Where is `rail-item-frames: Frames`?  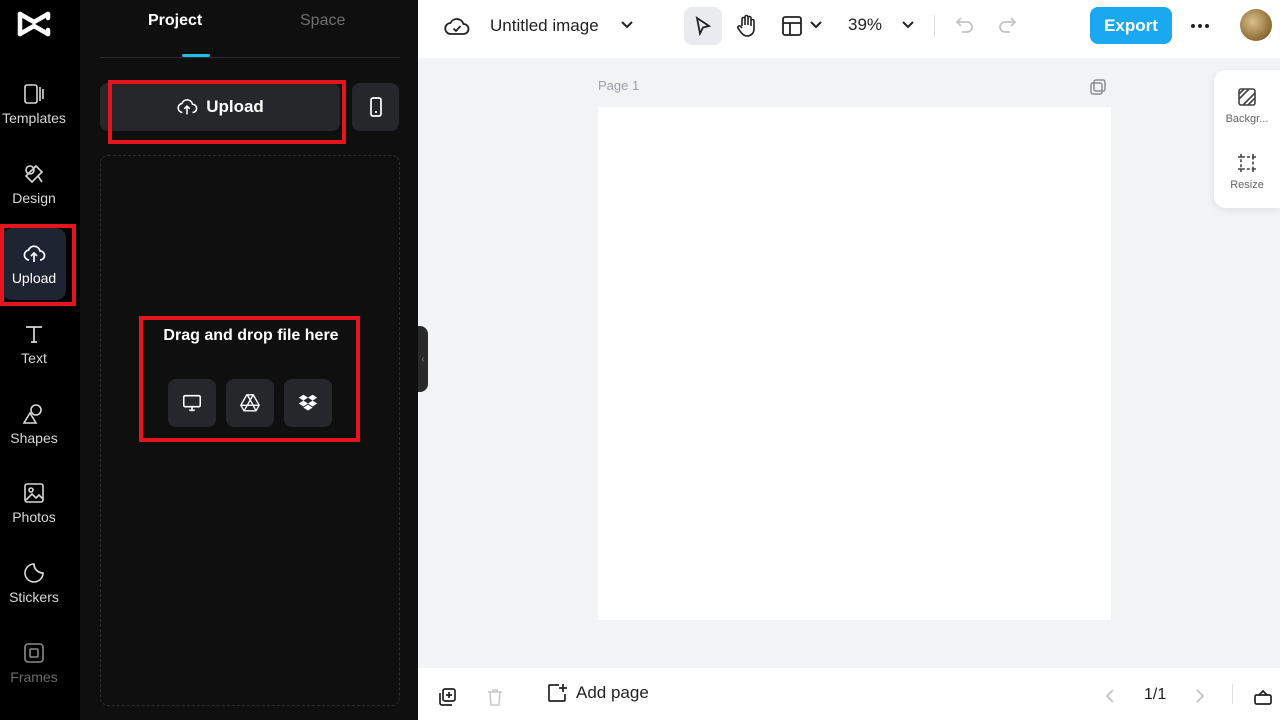 rail-item-frames: Frames is located at coordinates (34, 663).